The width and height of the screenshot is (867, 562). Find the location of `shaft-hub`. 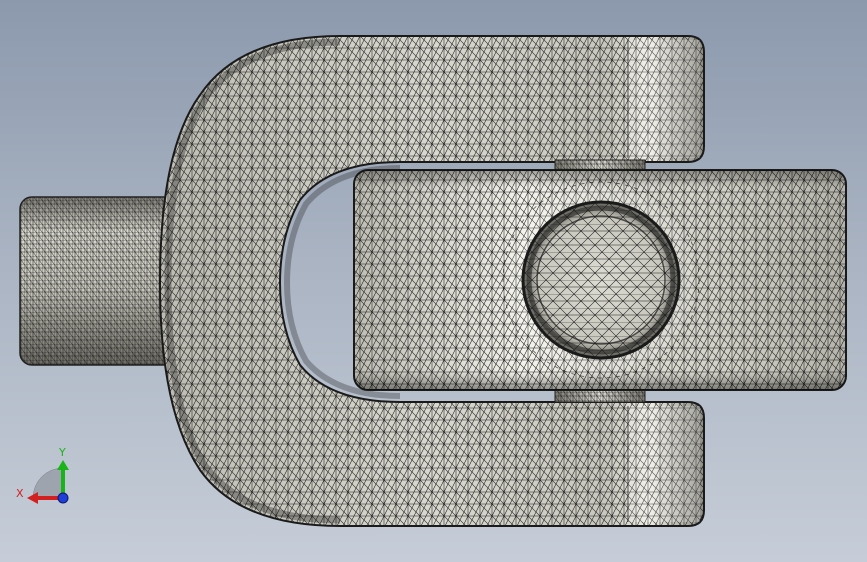

shaft-hub is located at coordinates (100, 281).